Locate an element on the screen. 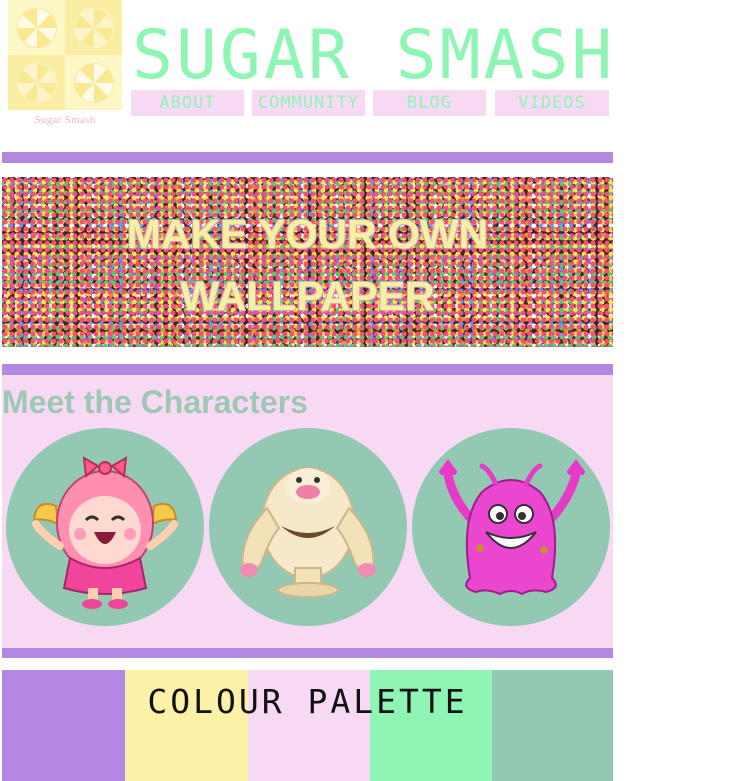 The height and width of the screenshot is (781, 739). palette-title: COLOUR PALETTE is located at coordinates (307, 701).